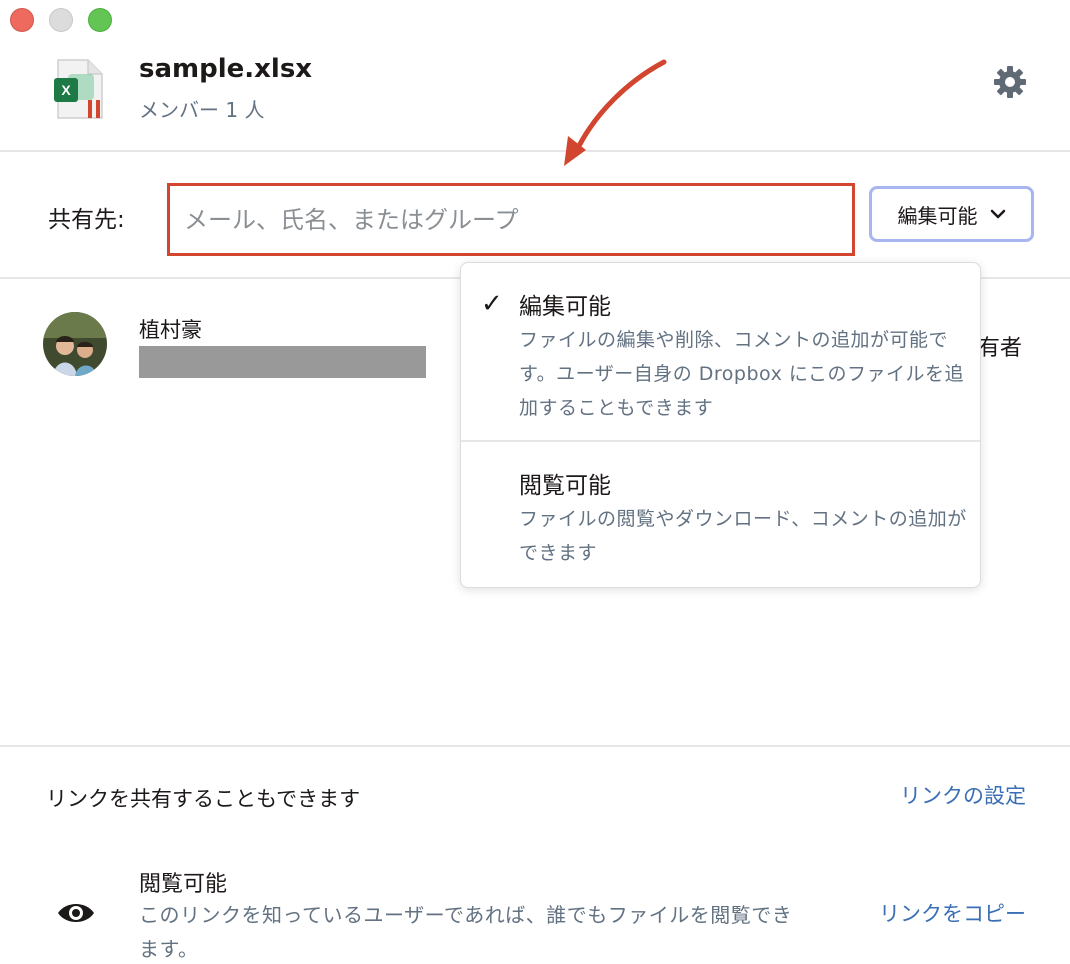 The image size is (1070, 964). What do you see at coordinates (226, 69) in the screenshot?
I see `file-name: sample.xlsx` at bounding box center [226, 69].